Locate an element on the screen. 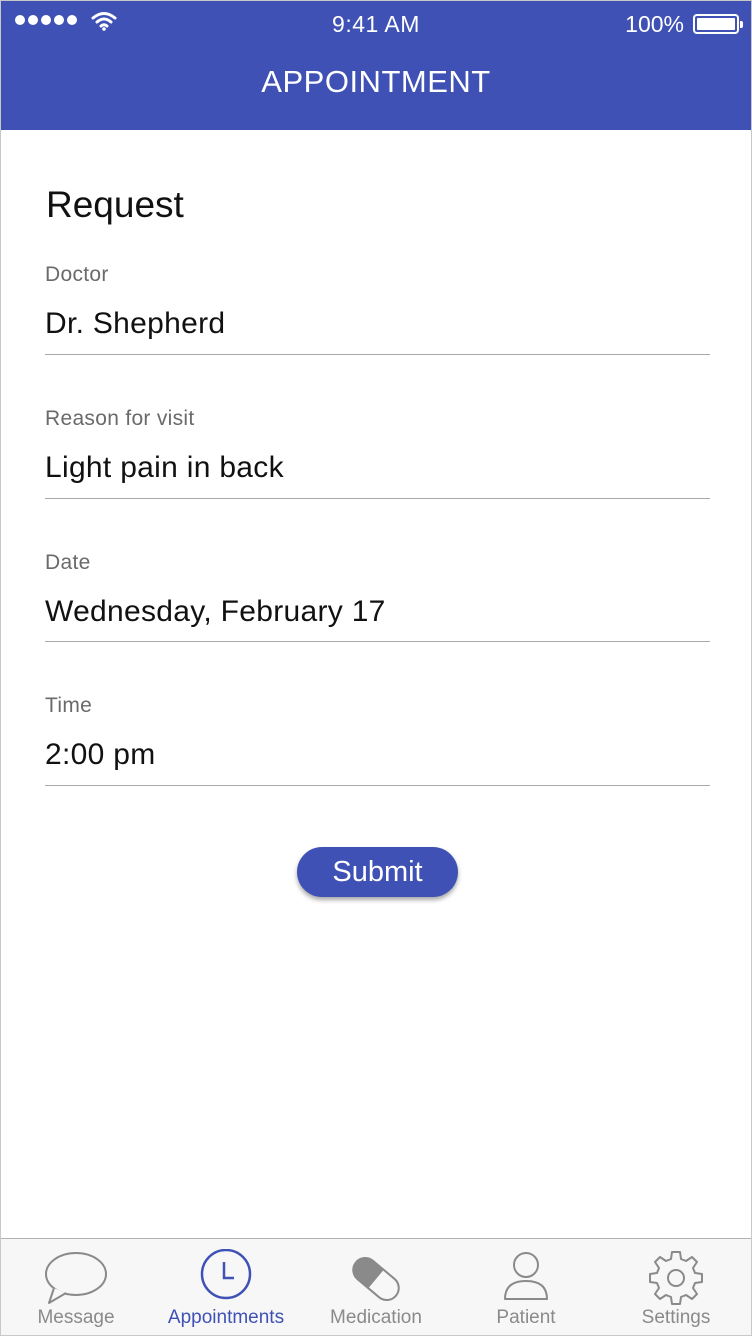 The width and height of the screenshot is (752, 1336). field-label: Date is located at coordinates (68, 562).